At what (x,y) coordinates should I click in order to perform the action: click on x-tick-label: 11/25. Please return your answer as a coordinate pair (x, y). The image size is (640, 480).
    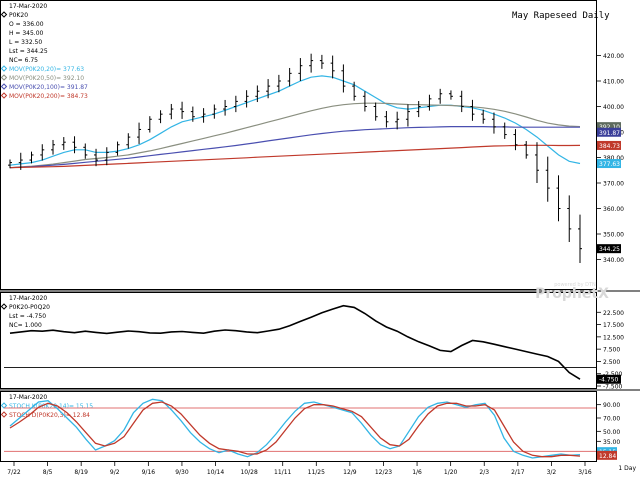
    Looking at the image, I should click on (316, 472).